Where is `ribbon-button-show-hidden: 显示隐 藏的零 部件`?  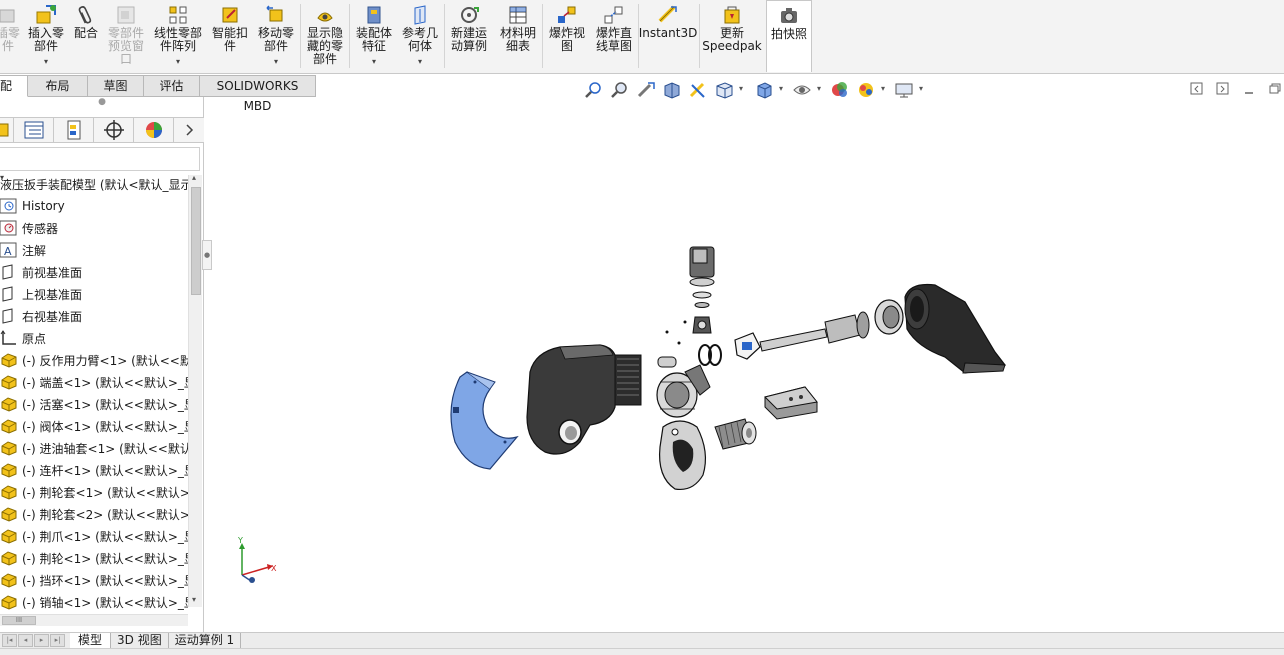
ribbon-button-show-hidden: 显示隐 藏的零 部件 is located at coordinates (325, 36).